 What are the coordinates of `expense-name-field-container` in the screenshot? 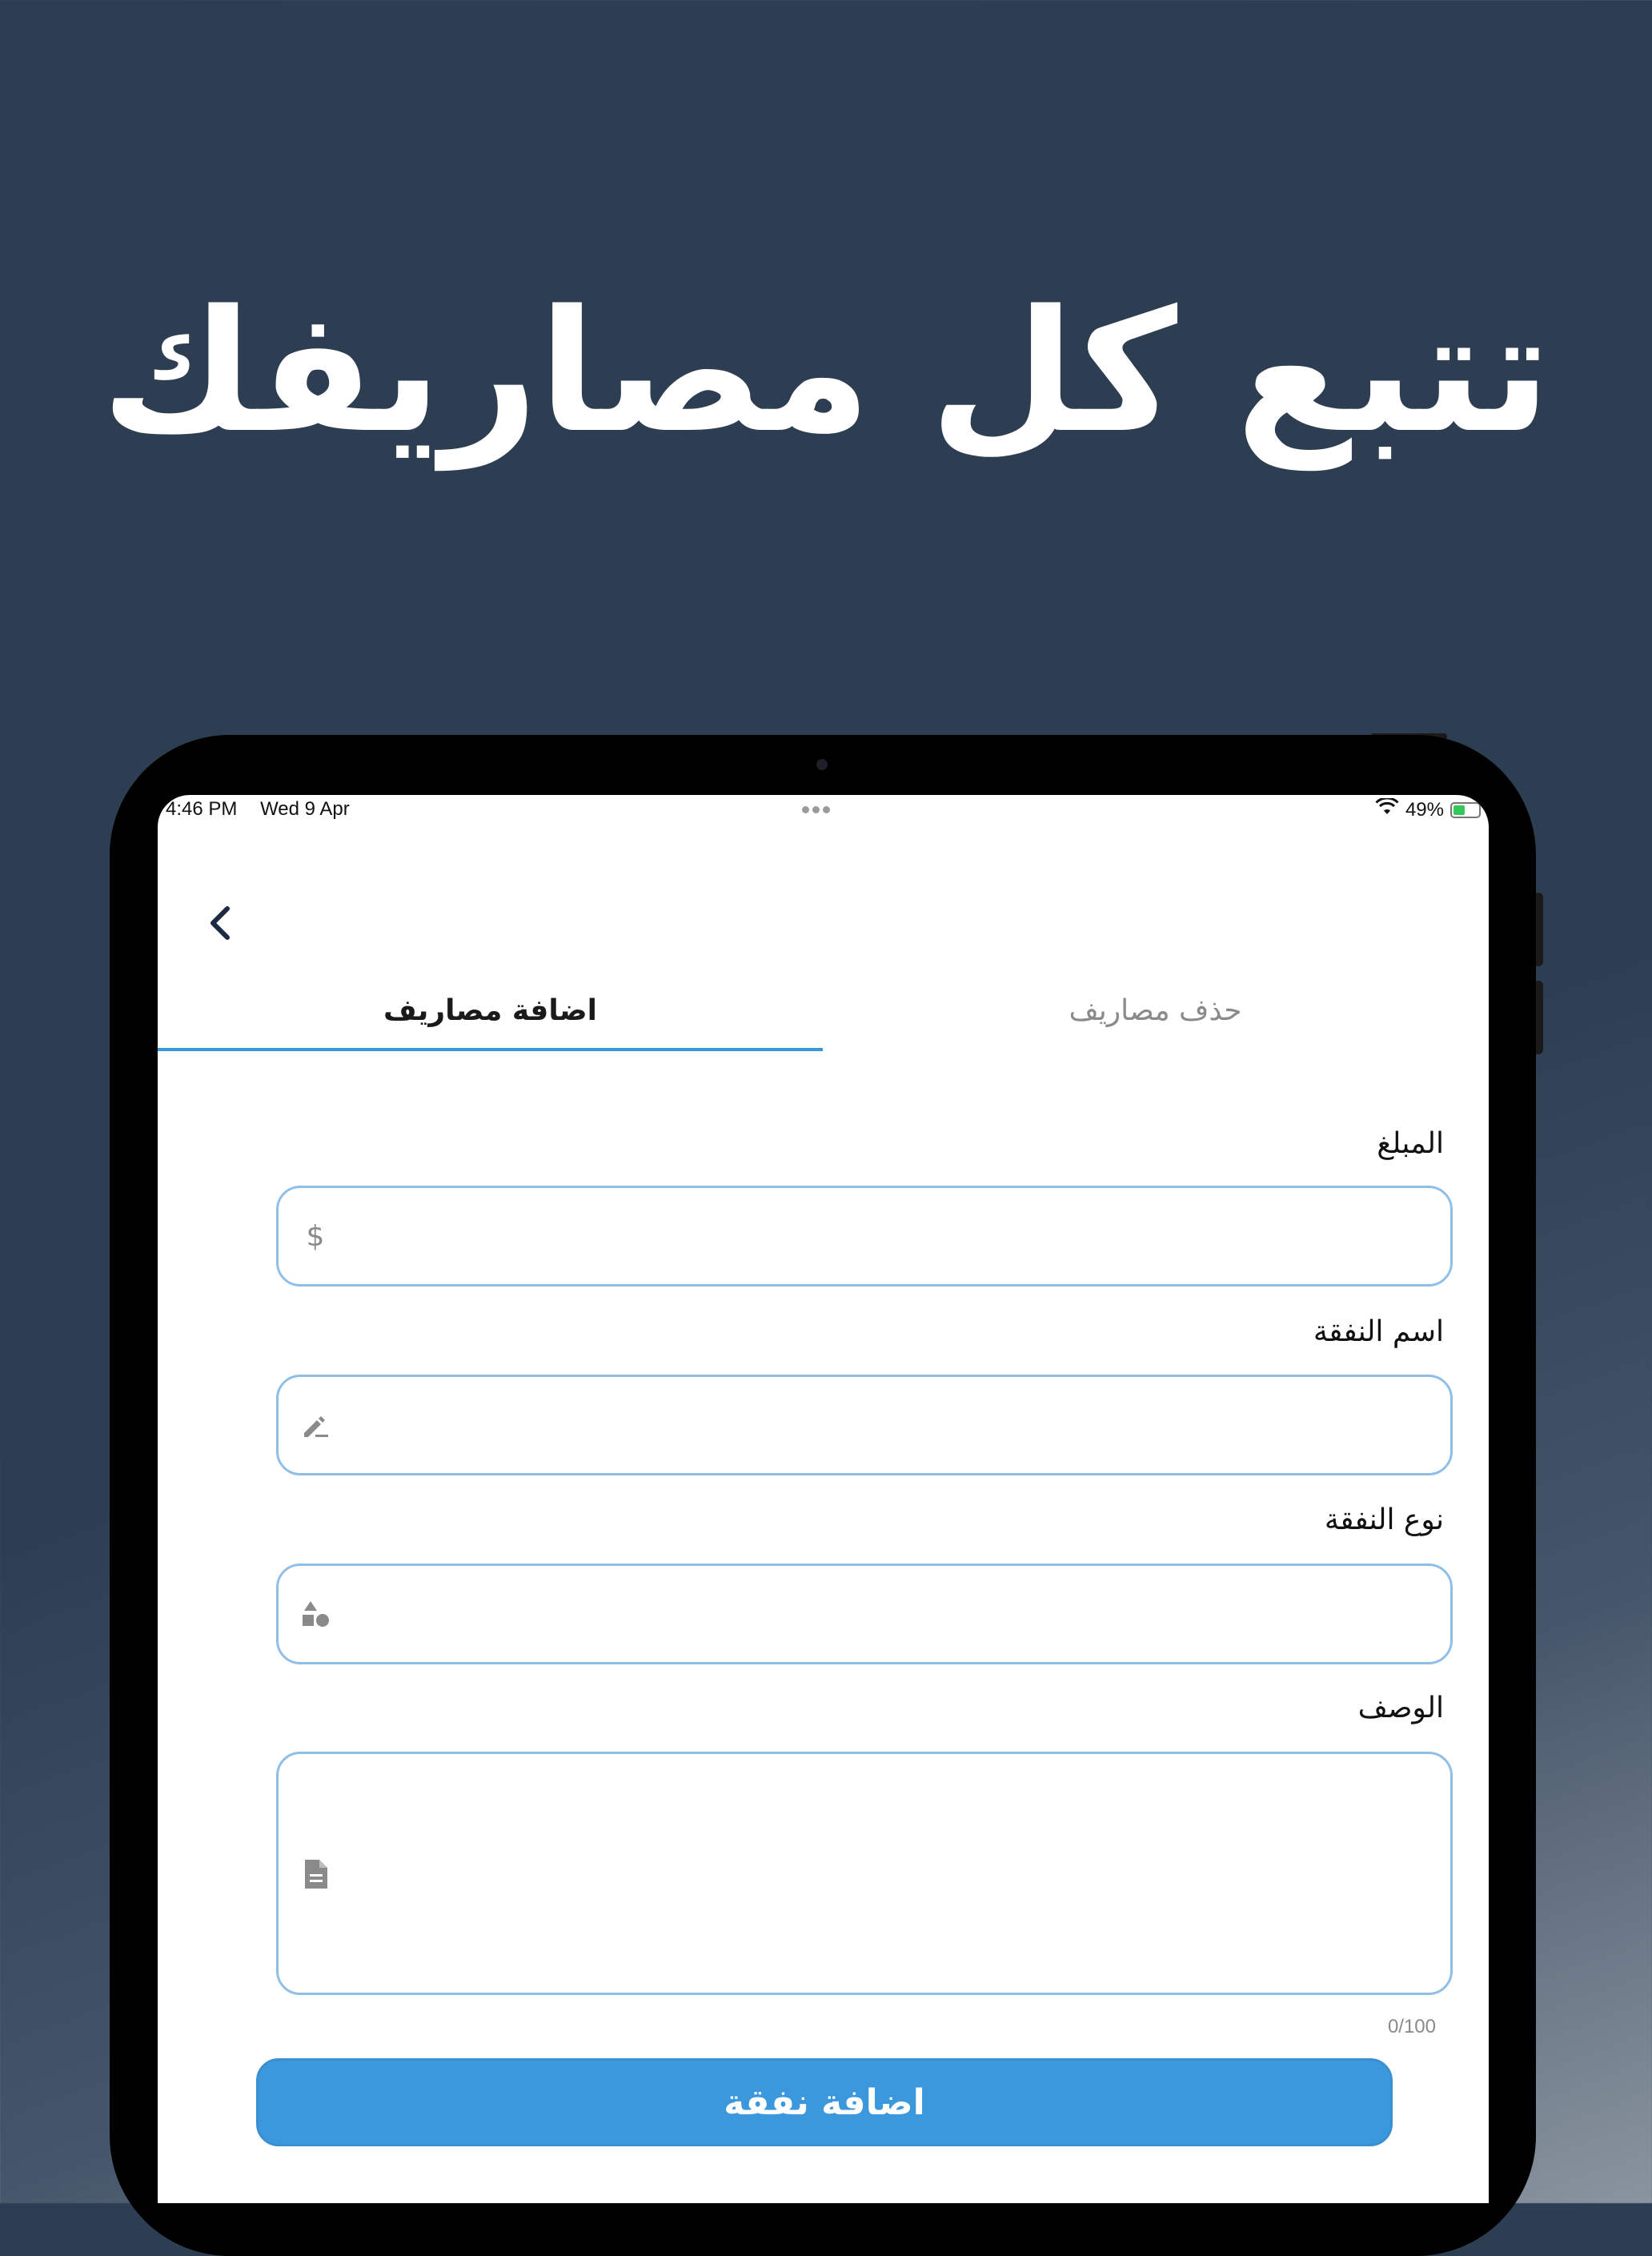 It's located at (864, 1425).